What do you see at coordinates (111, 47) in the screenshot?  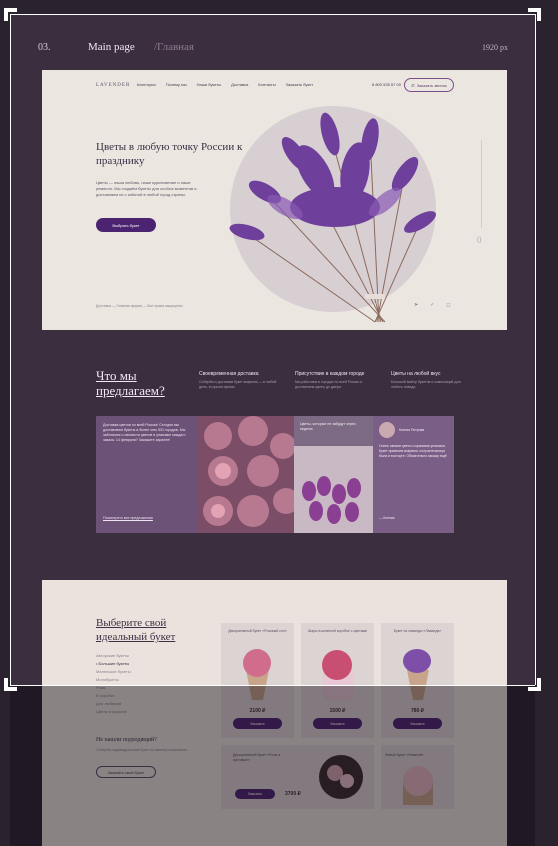 I see `section-title: Main page` at bounding box center [111, 47].